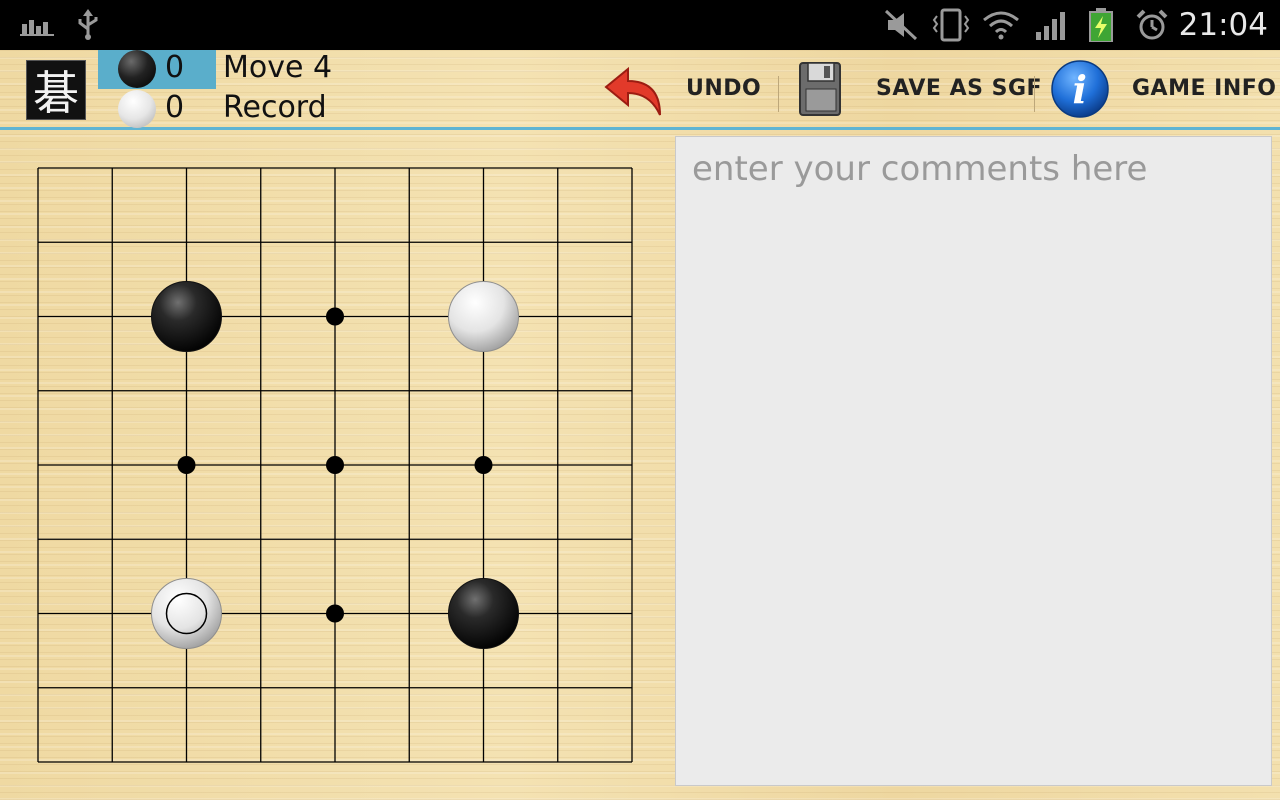 The width and height of the screenshot is (1280, 800). What do you see at coordinates (137, 69) in the screenshot?
I see `black-stone-icon` at bounding box center [137, 69].